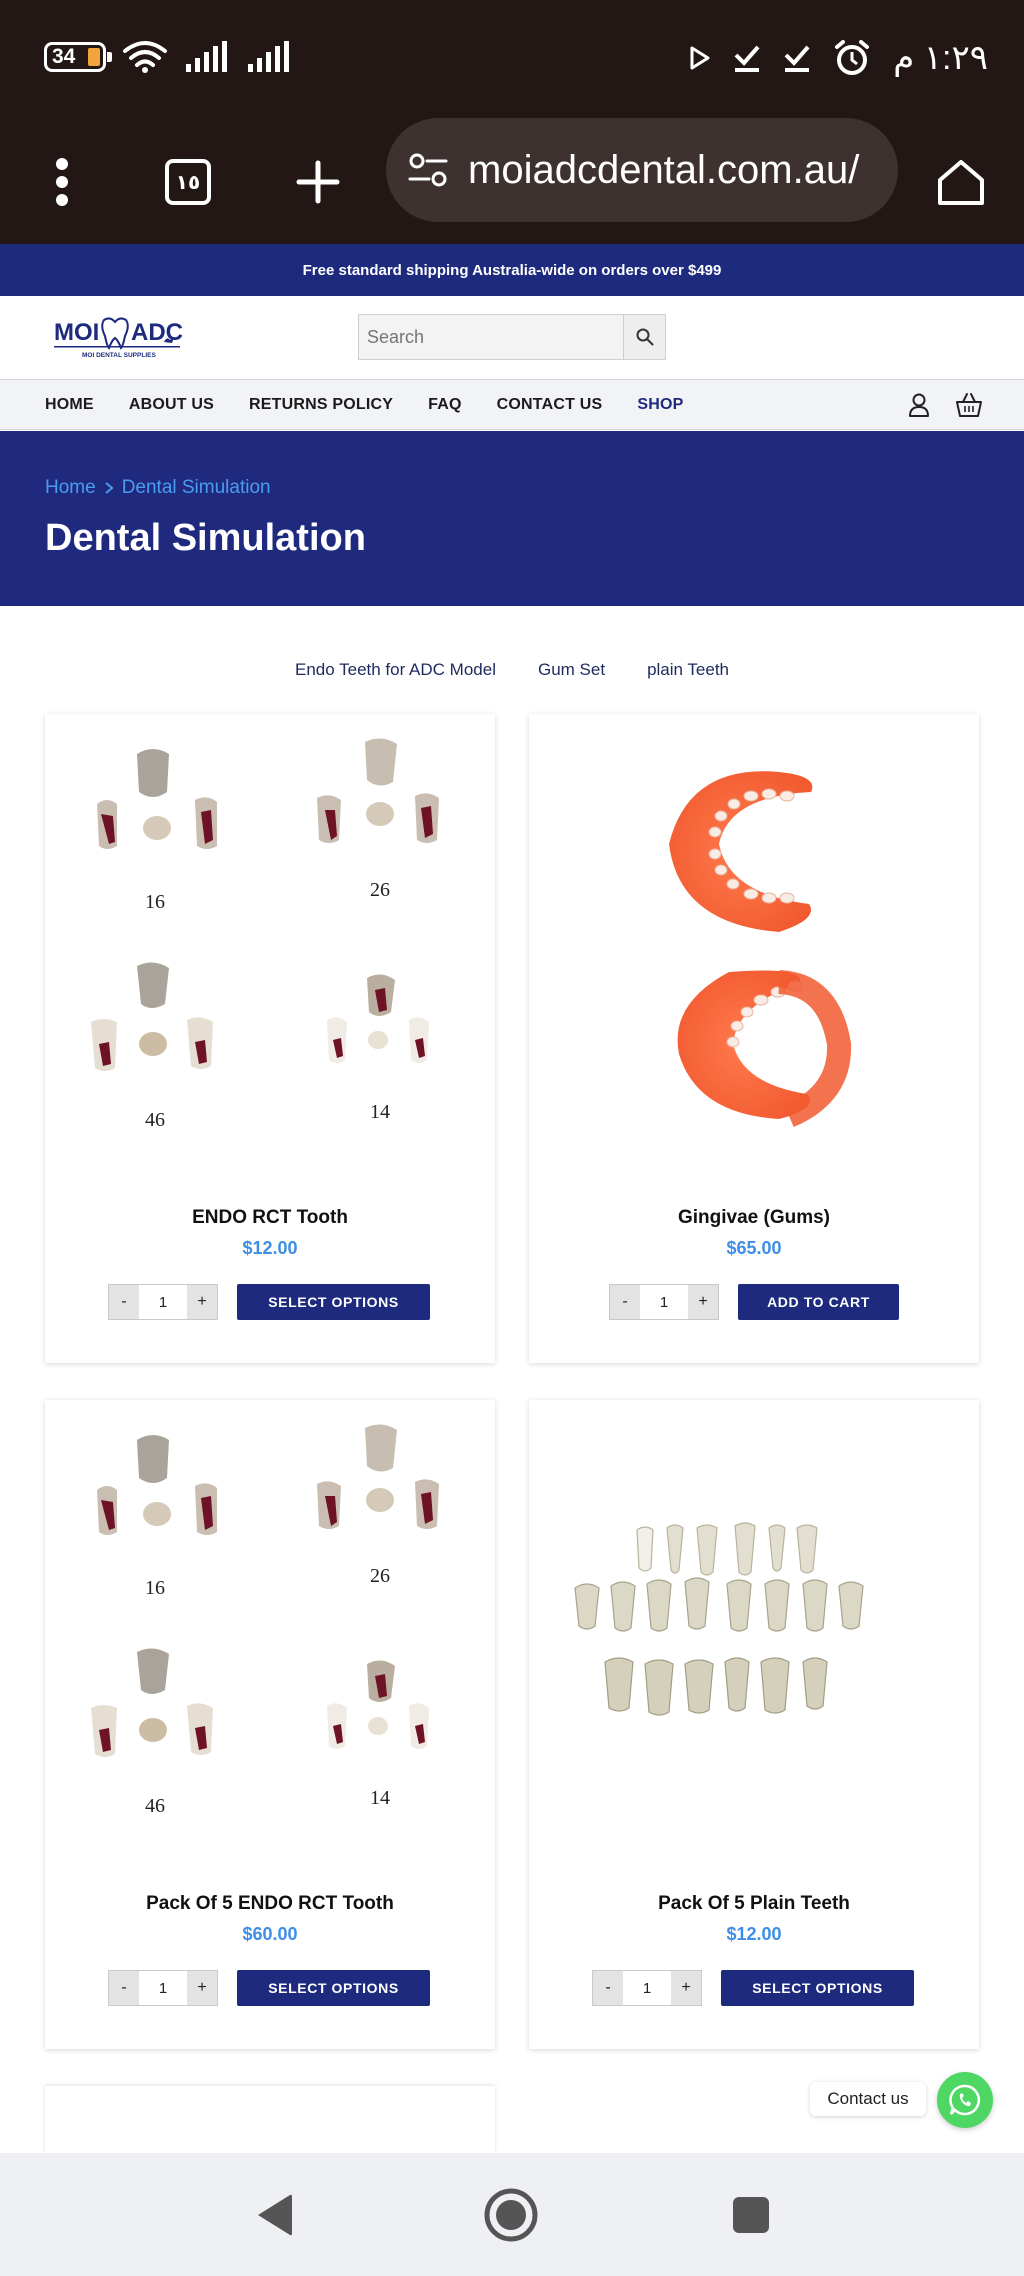 This screenshot has height=2276, width=1024. What do you see at coordinates (64, 56) in the screenshot?
I see `battery-level: 34` at bounding box center [64, 56].